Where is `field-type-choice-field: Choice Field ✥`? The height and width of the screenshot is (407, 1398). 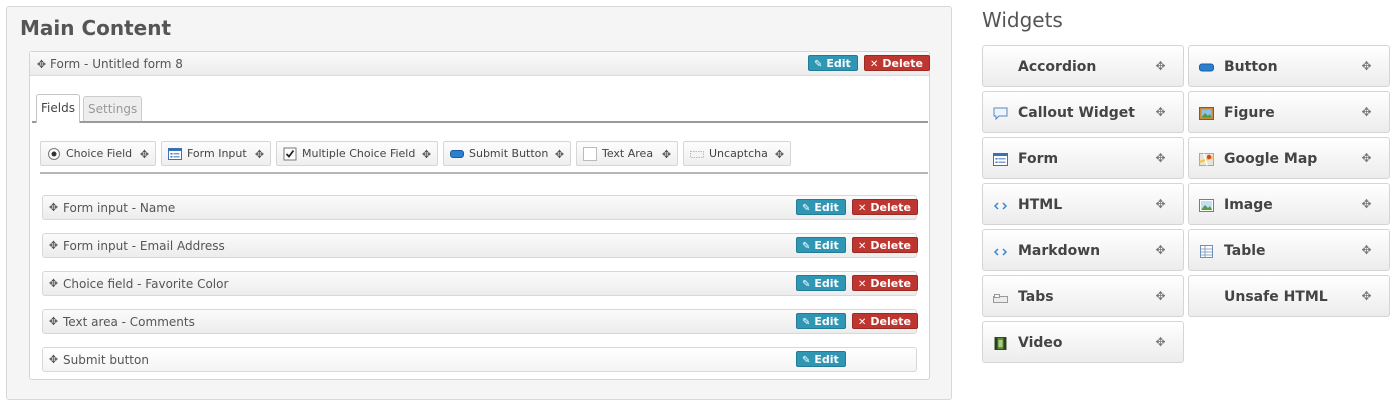
field-type-choice-field: Choice Field ✥ is located at coordinates (98, 153).